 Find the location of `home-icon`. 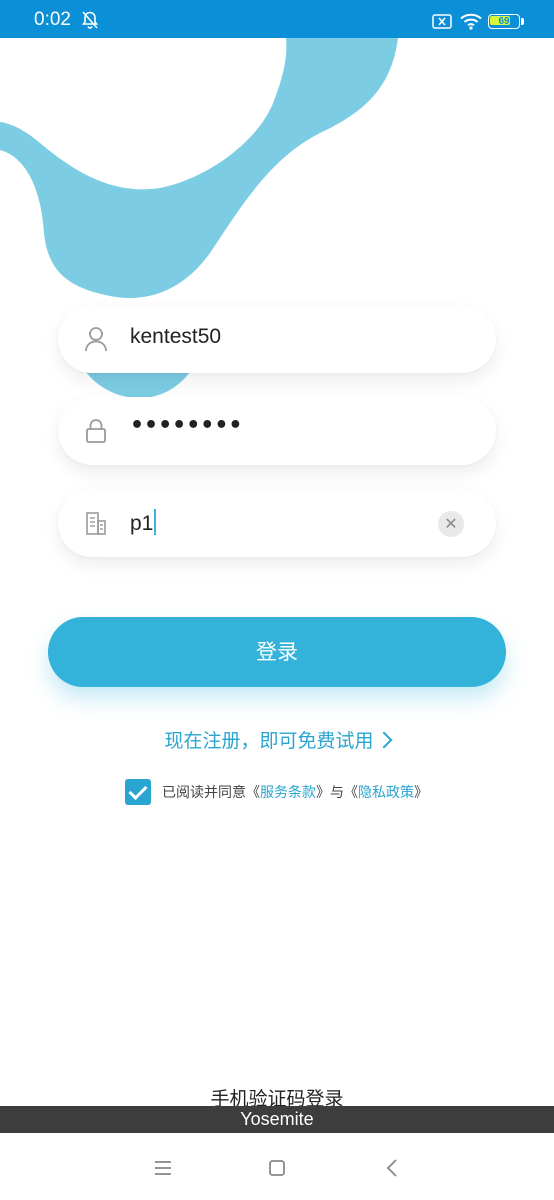

home-icon is located at coordinates (277, 1168).